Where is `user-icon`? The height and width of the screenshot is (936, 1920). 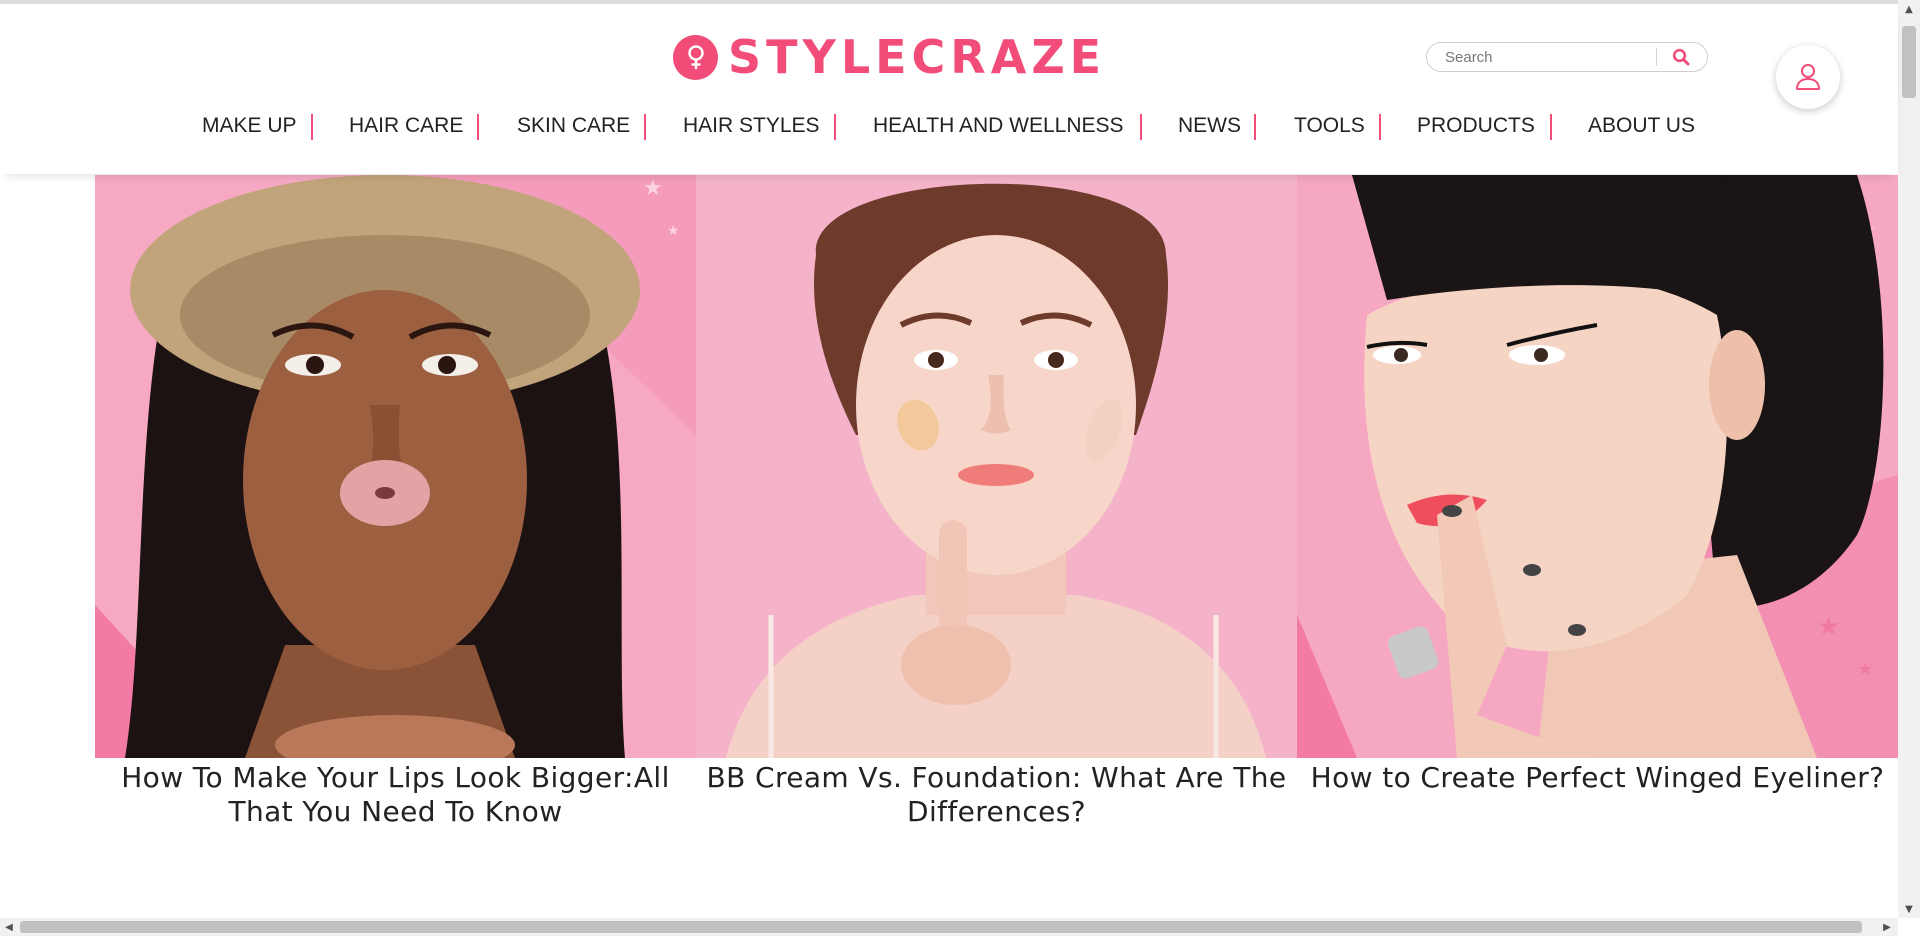 user-icon is located at coordinates (1808, 77).